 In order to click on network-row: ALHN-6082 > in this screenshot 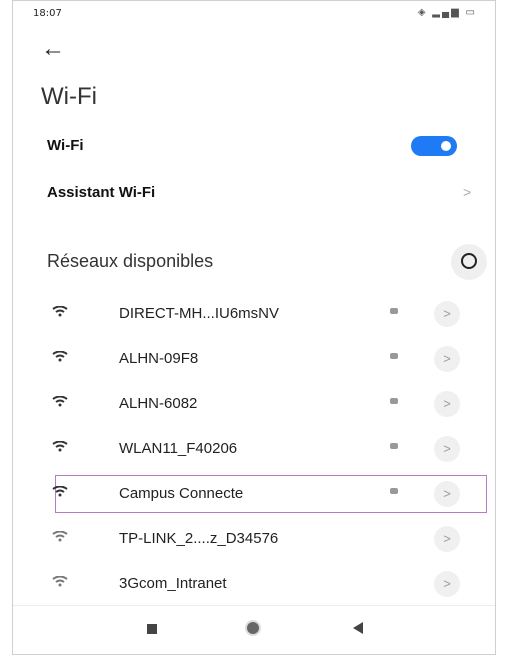, I will do `click(262, 404)`.